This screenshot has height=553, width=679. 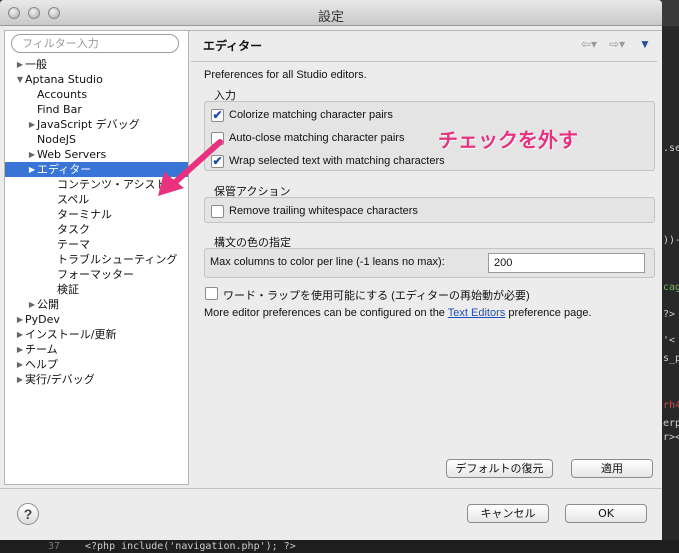 I want to click on annotation-text: チェックを外す, so click(x=508, y=140).